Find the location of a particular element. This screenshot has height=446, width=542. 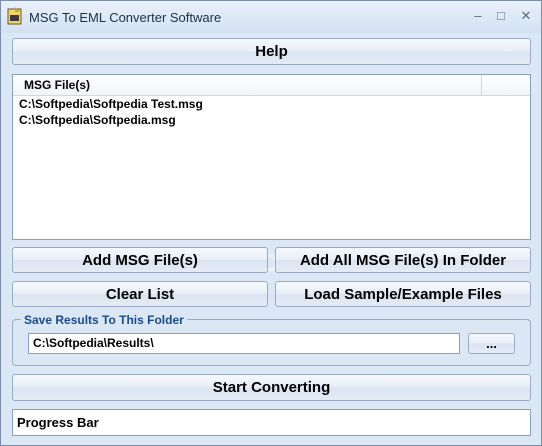

progress-bar: Progress Bar is located at coordinates (271, 422).